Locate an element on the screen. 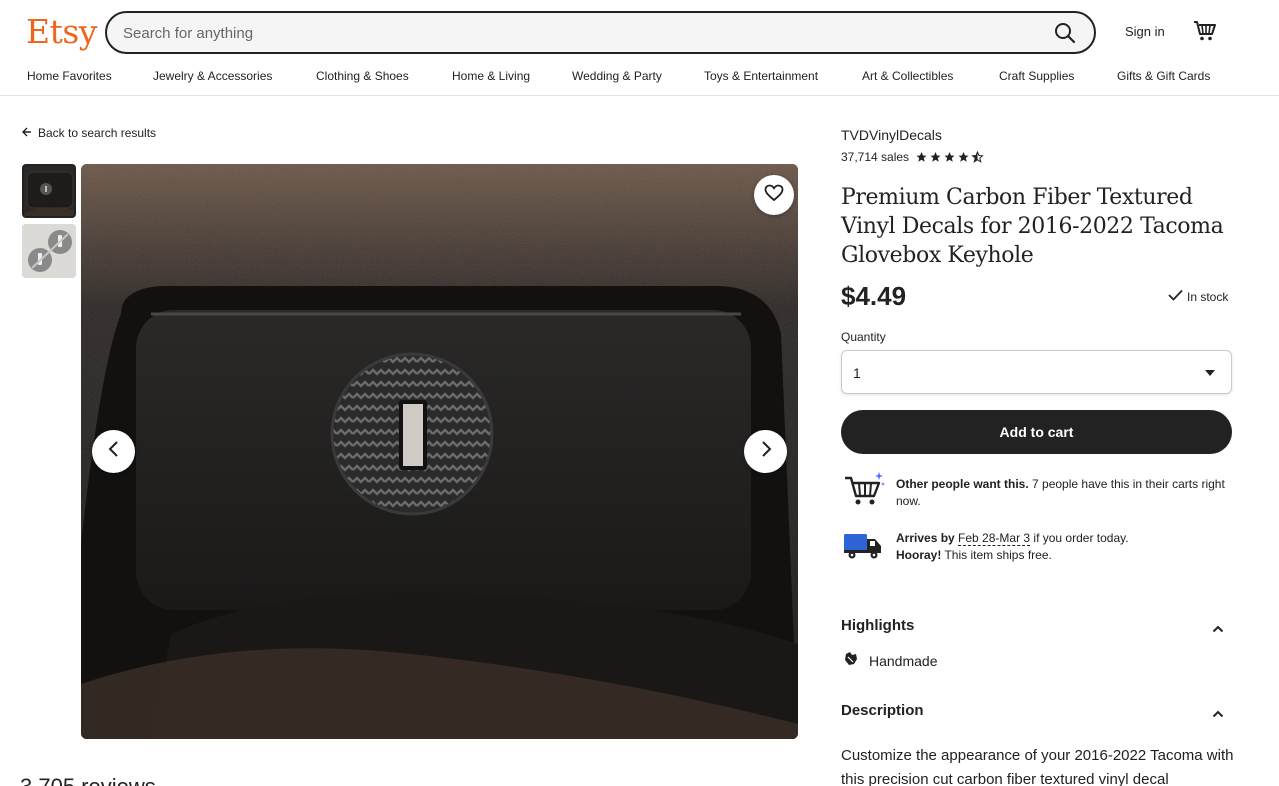 The image size is (1279, 786). star-rating is located at coordinates (949, 157).